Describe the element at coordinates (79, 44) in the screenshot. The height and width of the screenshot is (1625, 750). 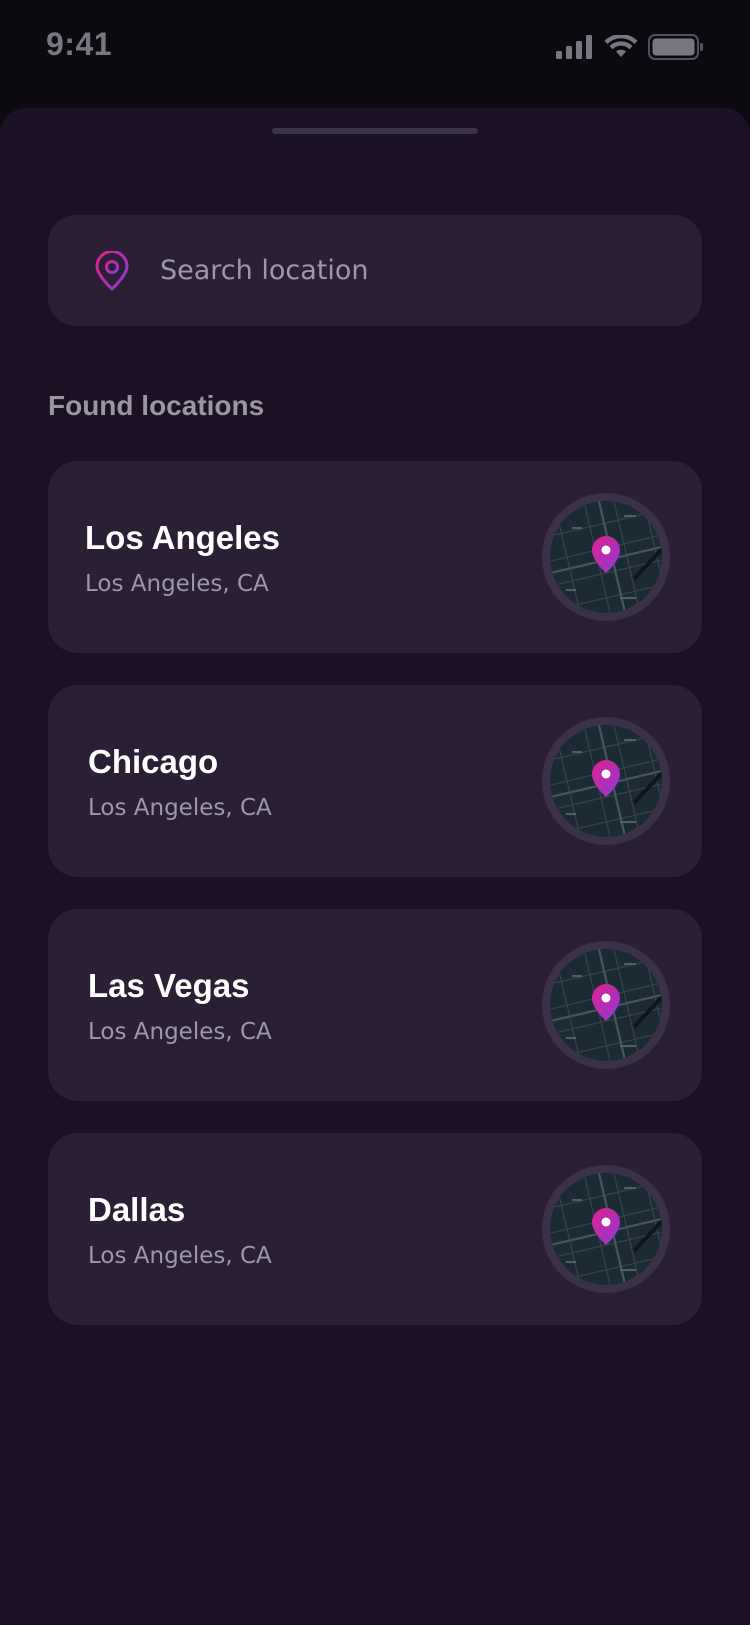
I see `status-time: 9:41` at that location.